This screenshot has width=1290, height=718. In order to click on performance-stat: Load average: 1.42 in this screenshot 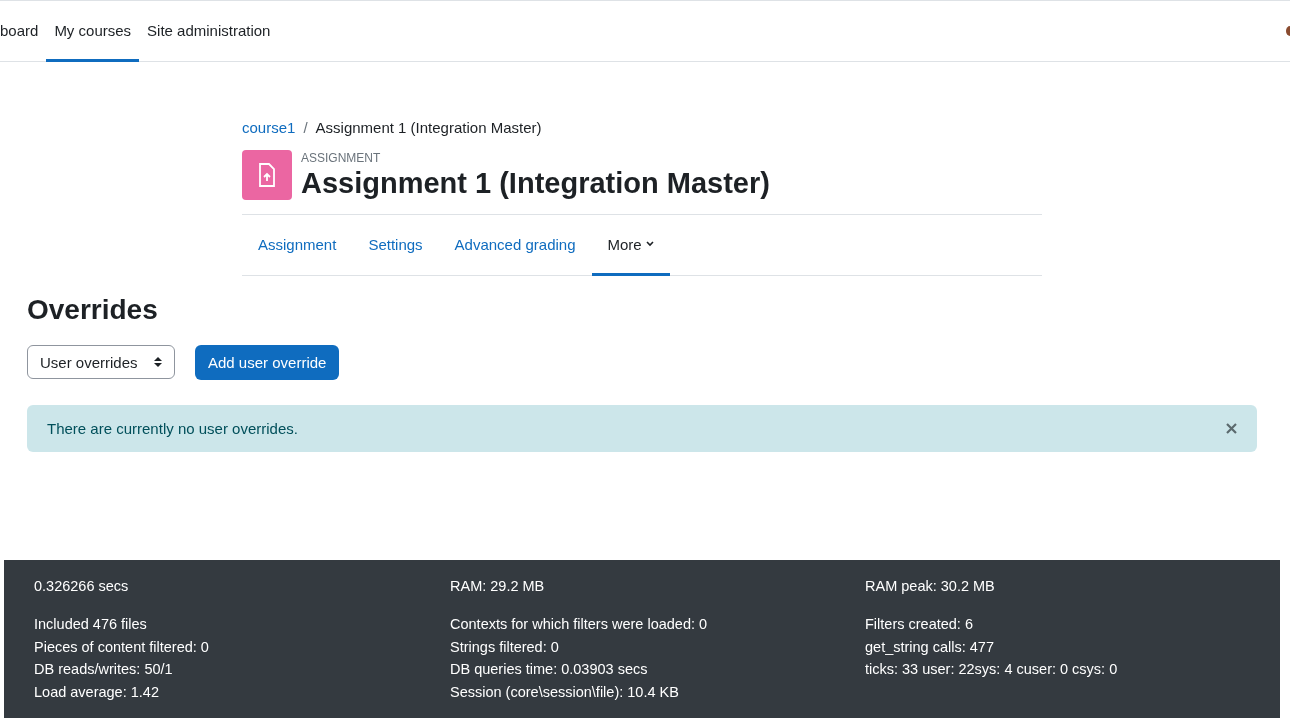, I will do `click(97, 692)`.